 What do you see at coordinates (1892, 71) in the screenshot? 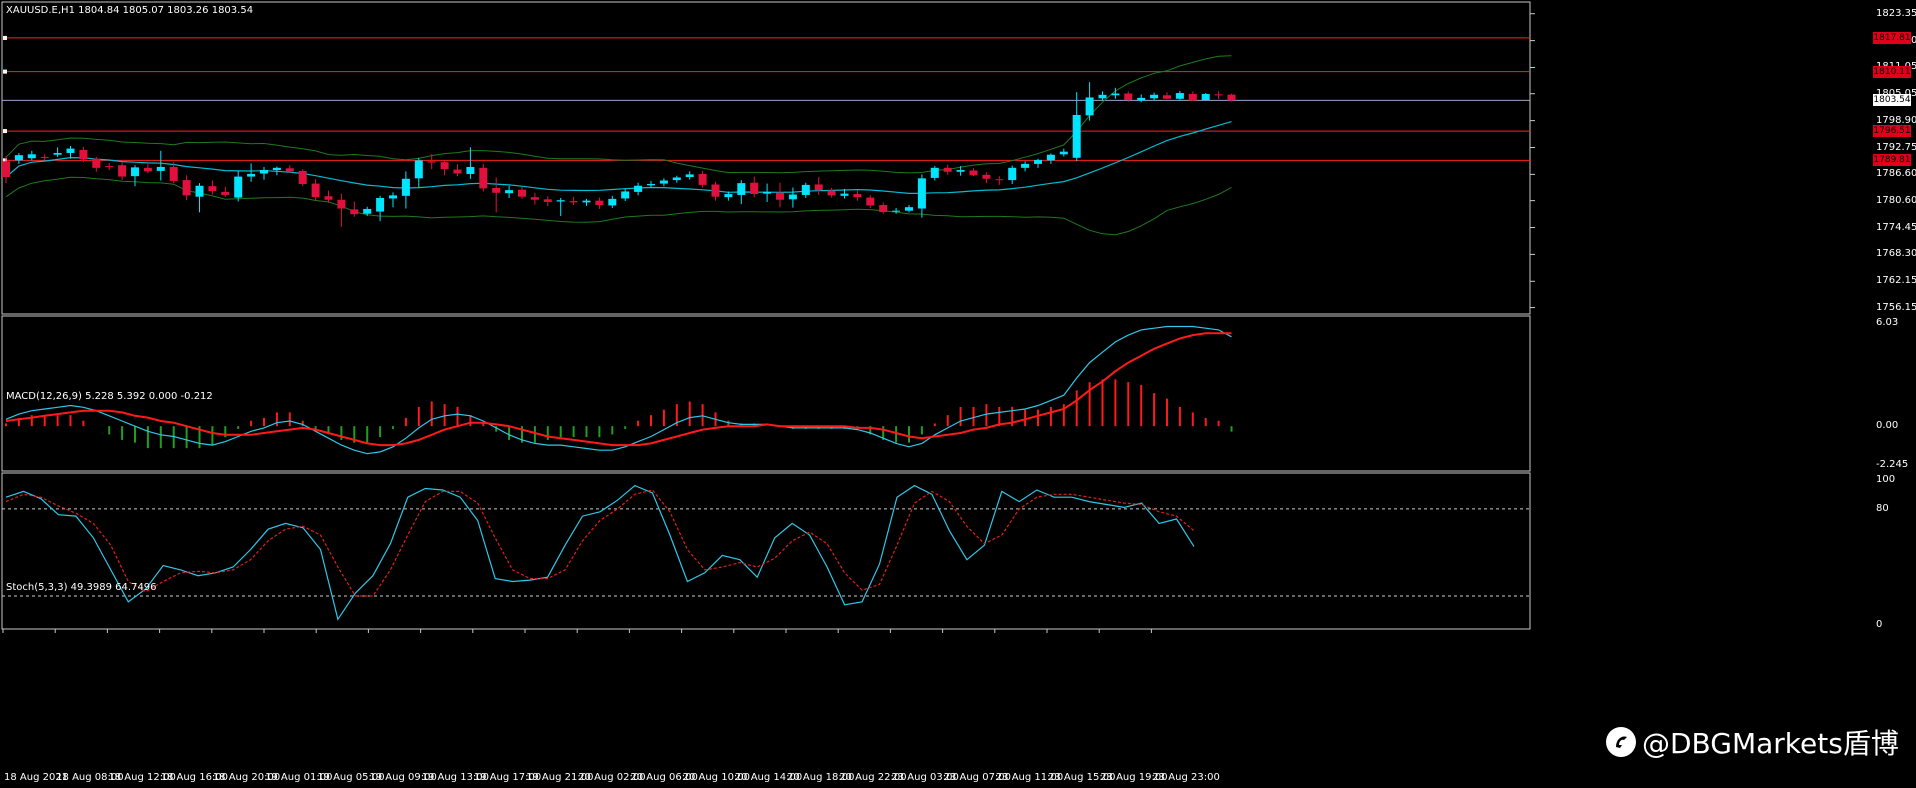
I see `hline-price-label-1: 1810.11` at bounding box center [1892, 71].